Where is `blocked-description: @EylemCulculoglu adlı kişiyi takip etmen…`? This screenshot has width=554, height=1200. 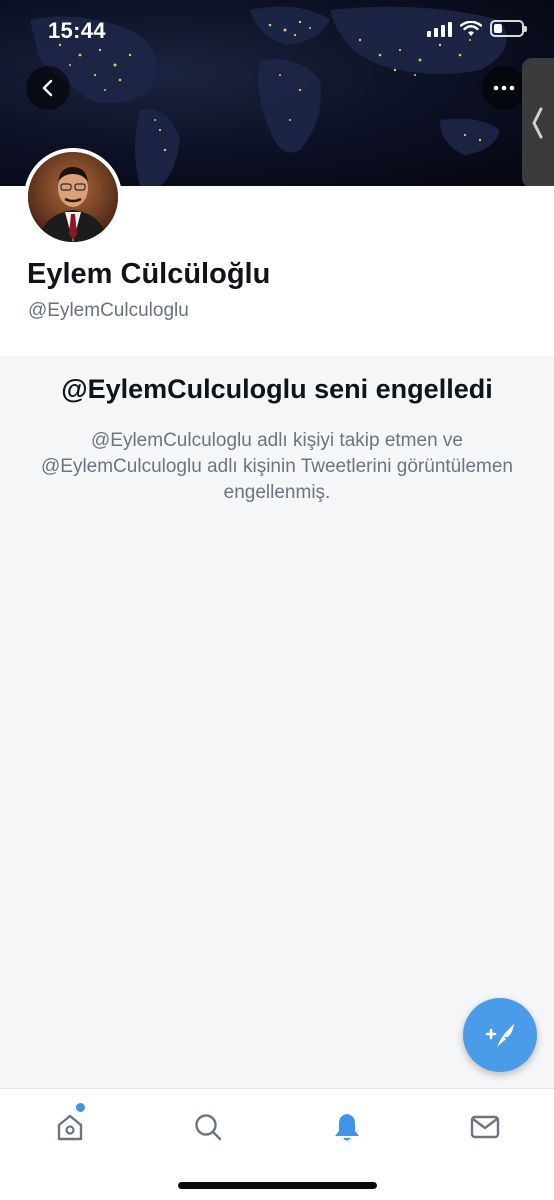 blocked-description: @EylemCulculoglu adlı kişiyi takip etmen… is located at coordinates (276, 466).